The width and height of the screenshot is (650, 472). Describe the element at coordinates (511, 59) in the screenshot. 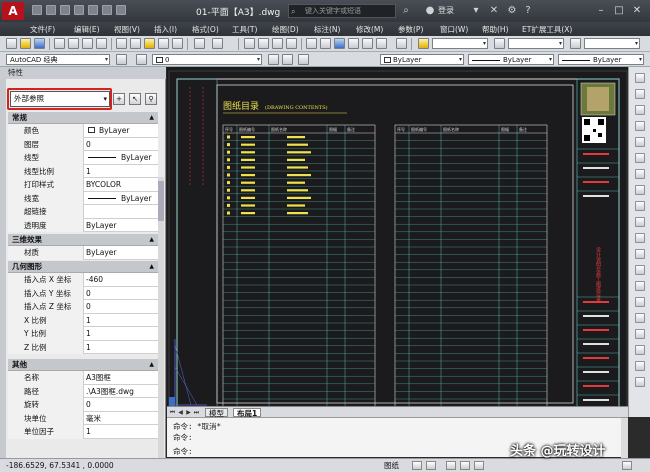

I see `linetype-combo: ByLayer ▾` at that location.